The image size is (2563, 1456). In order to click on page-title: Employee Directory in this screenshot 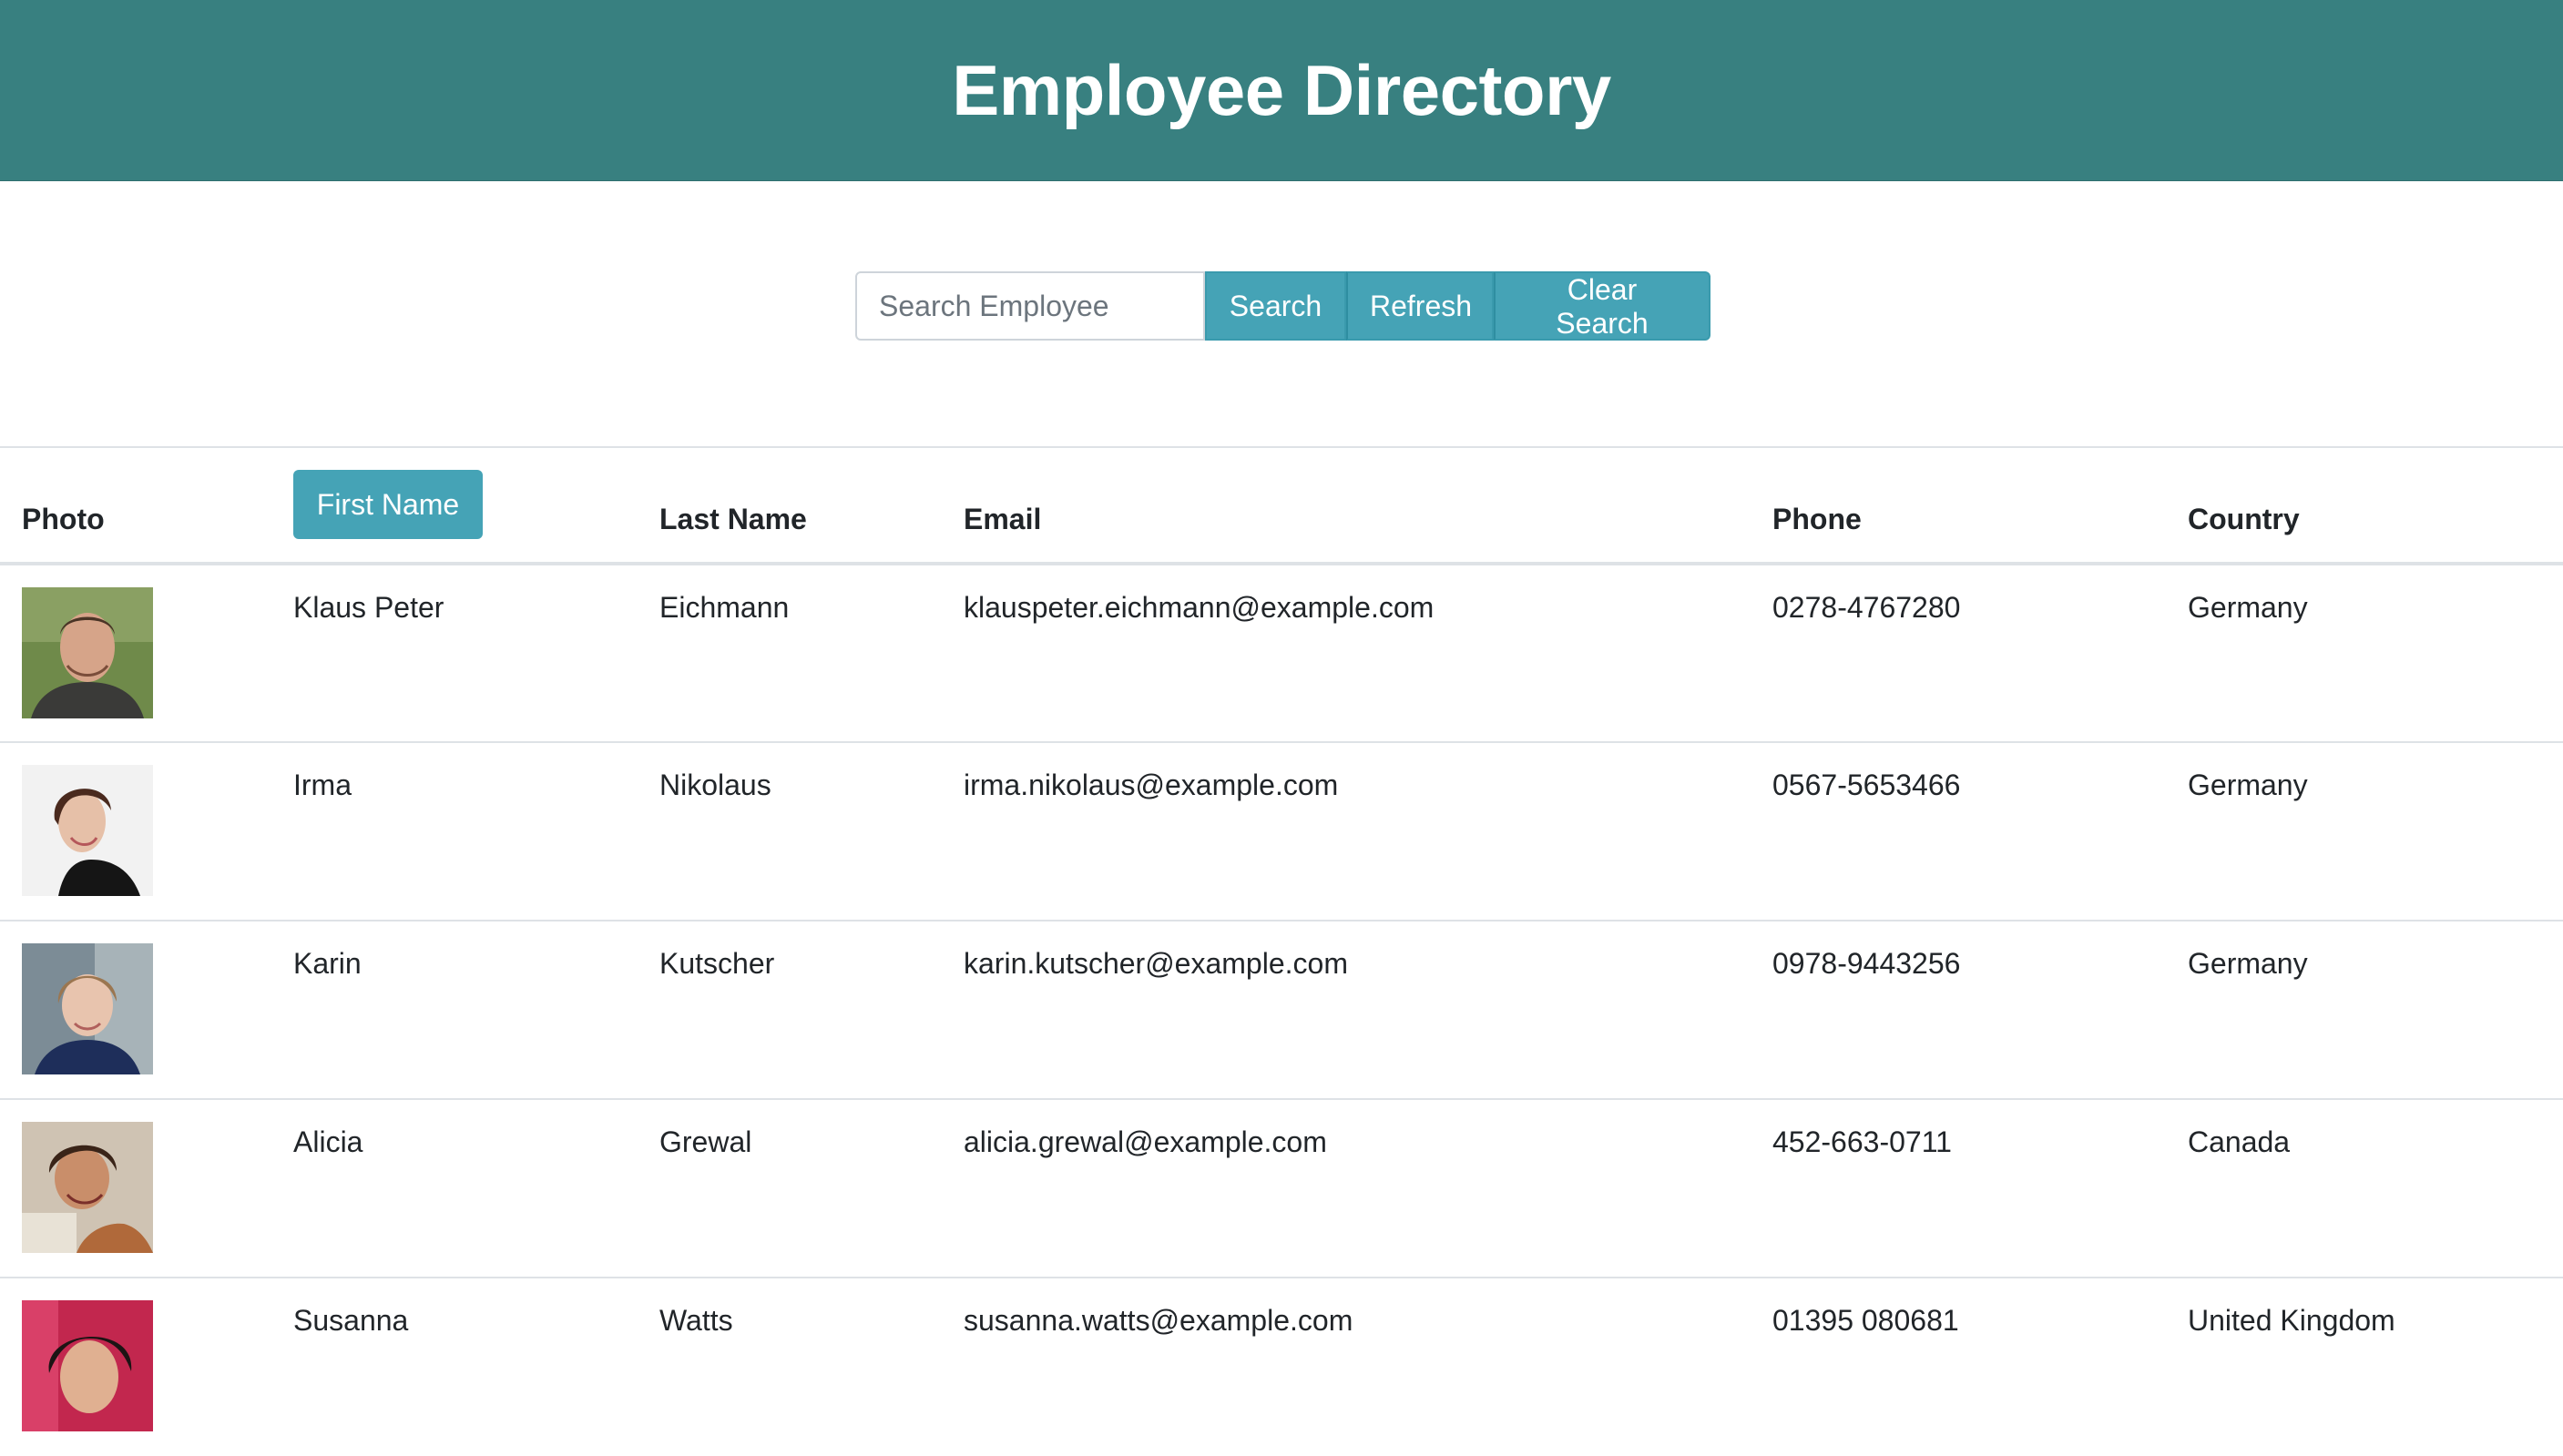, I will do `click(1281, 89)`.